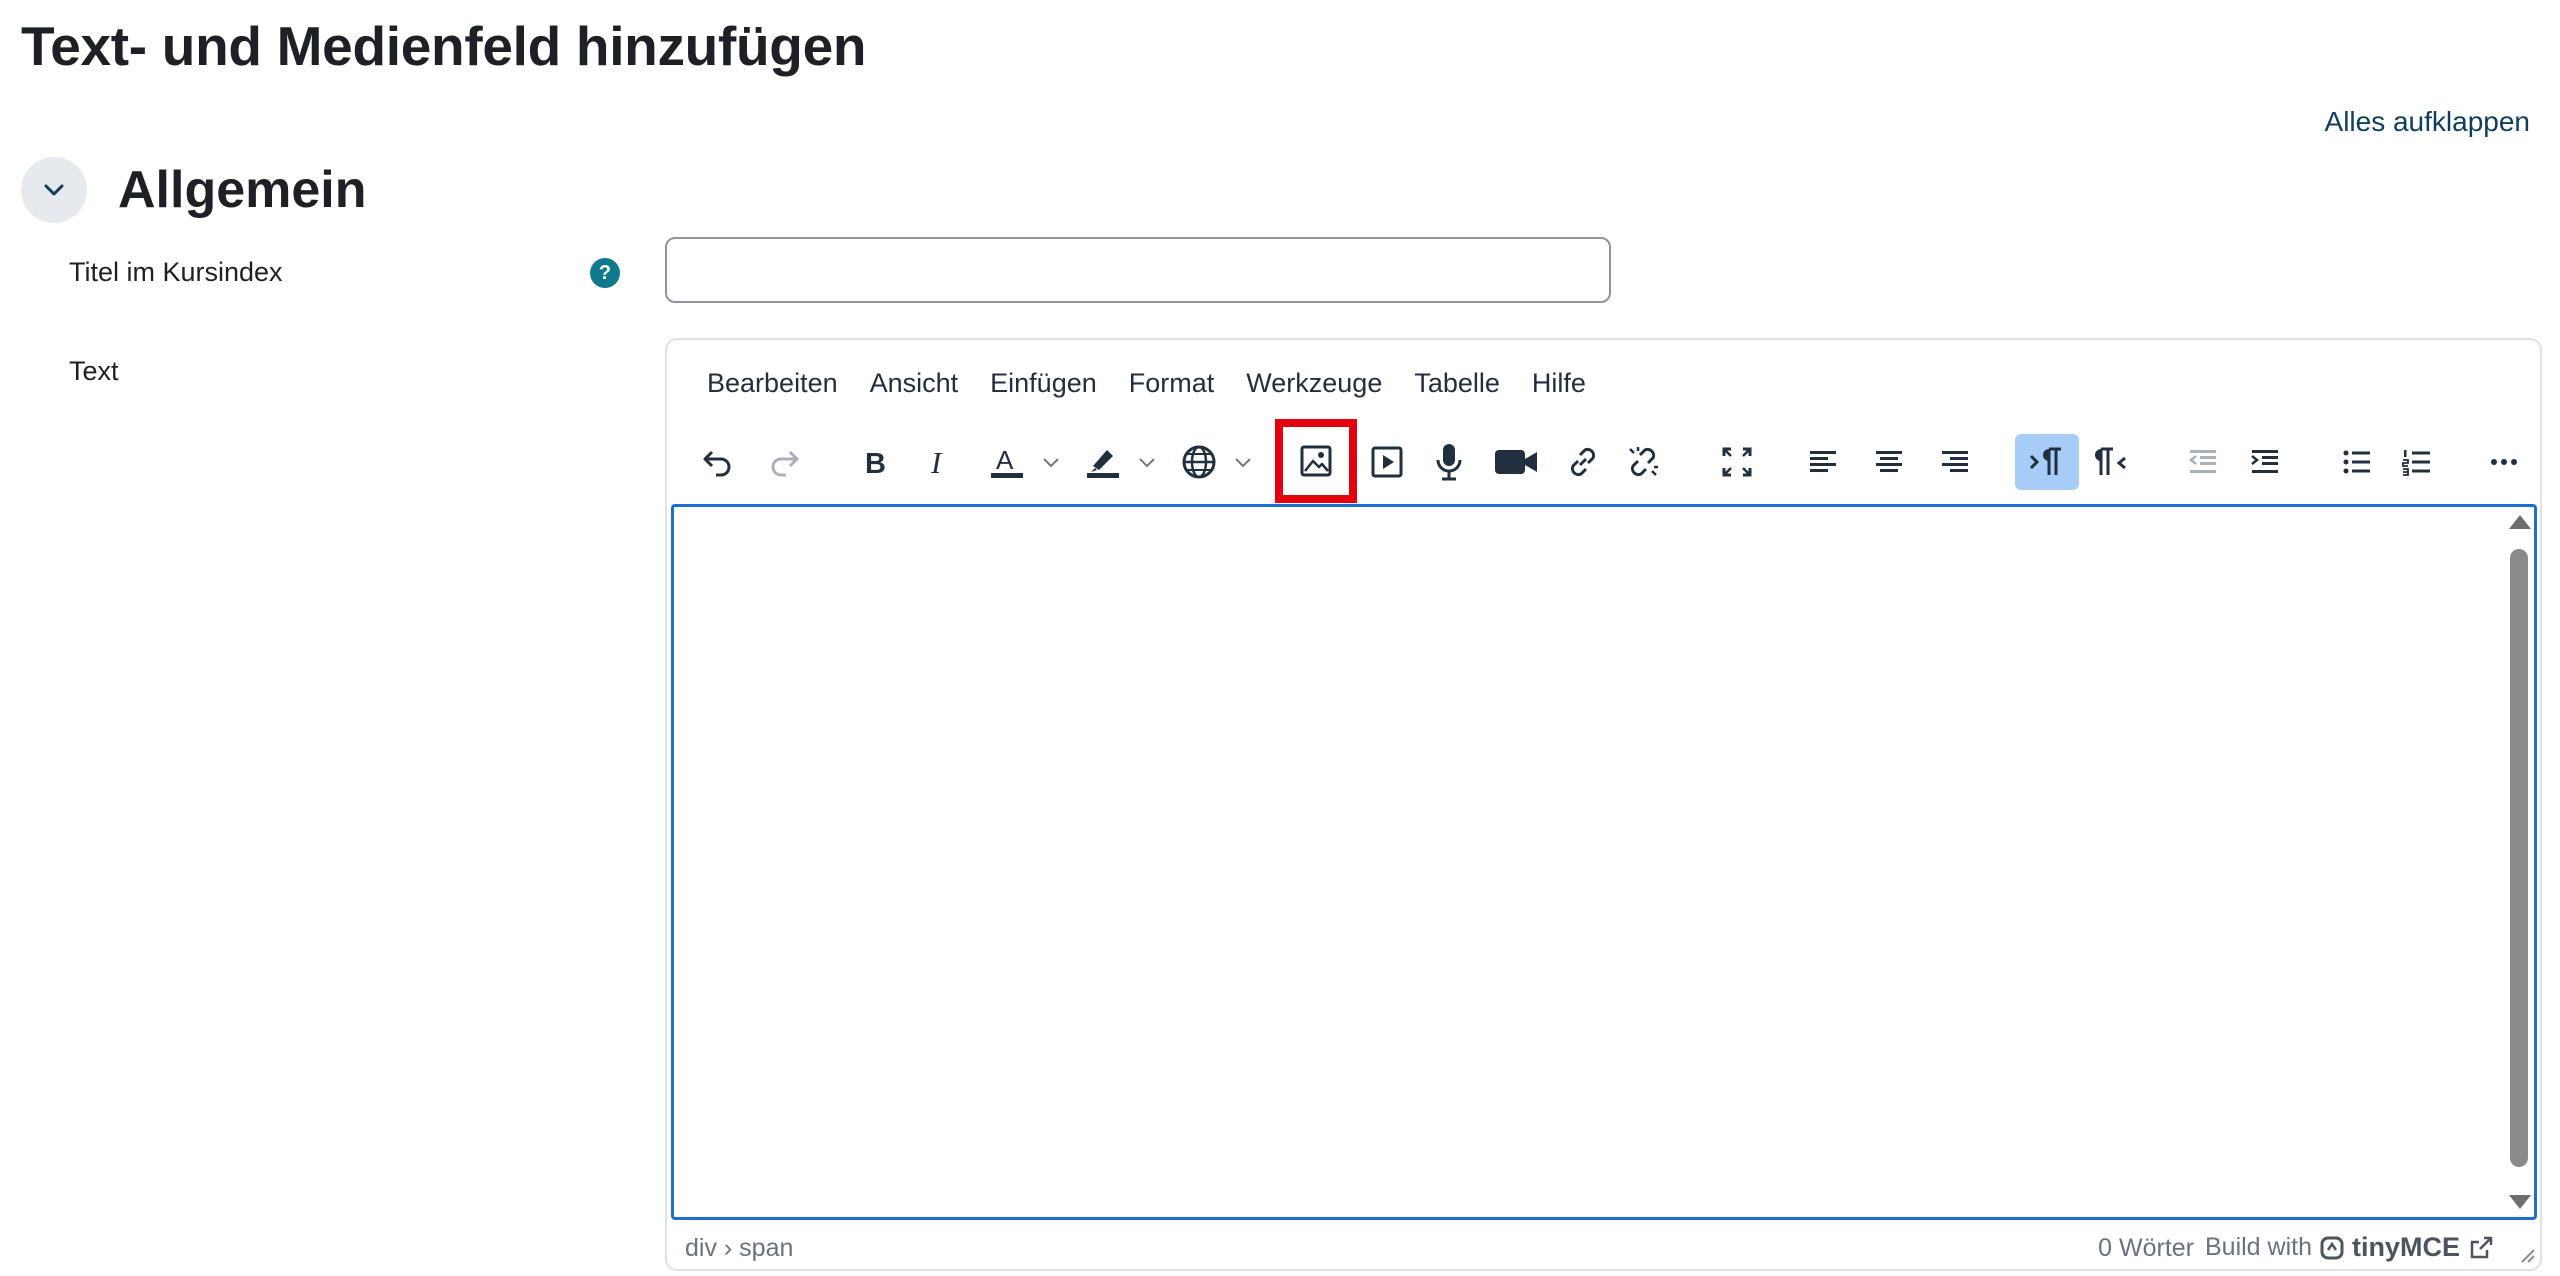 This screenshot has height=1276, width=2560. Describe the element at coordinates (1457, 383) in the screenshot. I see `menu-table: Tabelle` at that location.